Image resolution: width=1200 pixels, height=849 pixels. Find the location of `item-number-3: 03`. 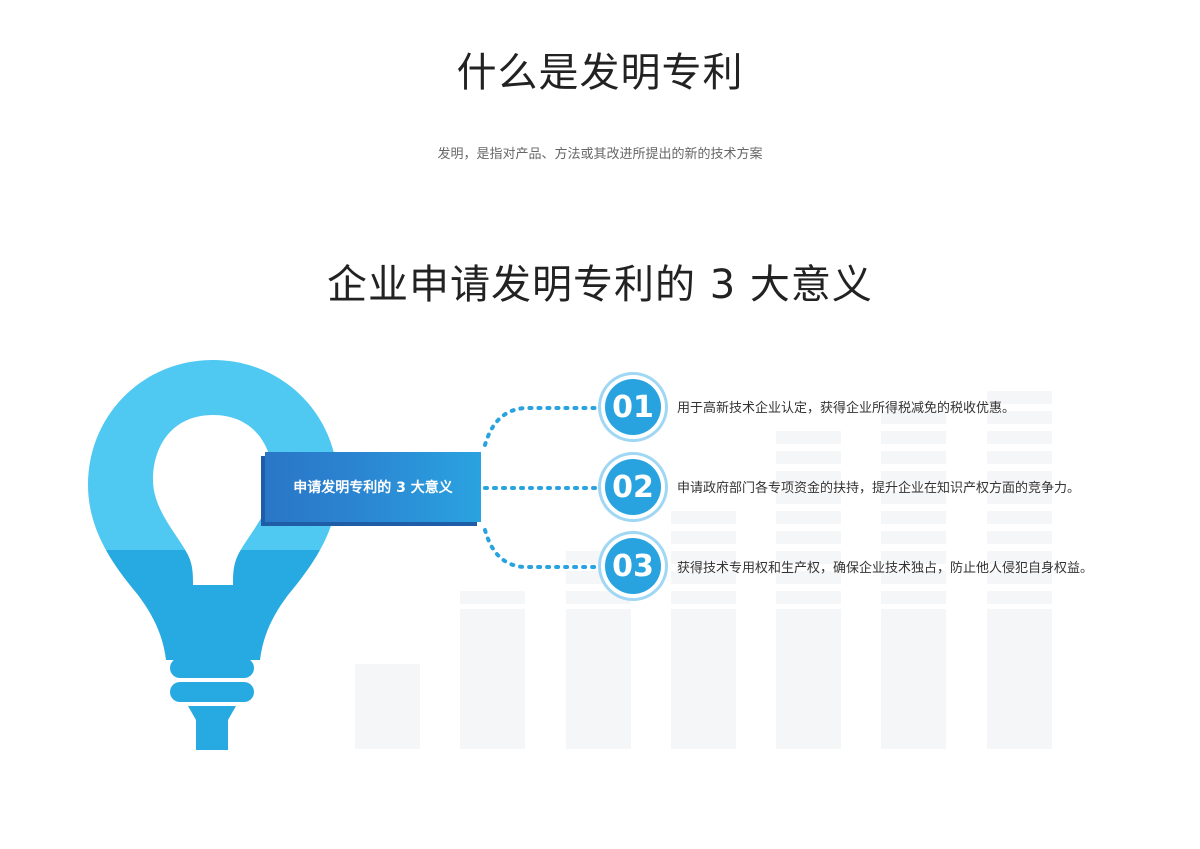

item-number-3: 03 is located at coordinates (633, 566).